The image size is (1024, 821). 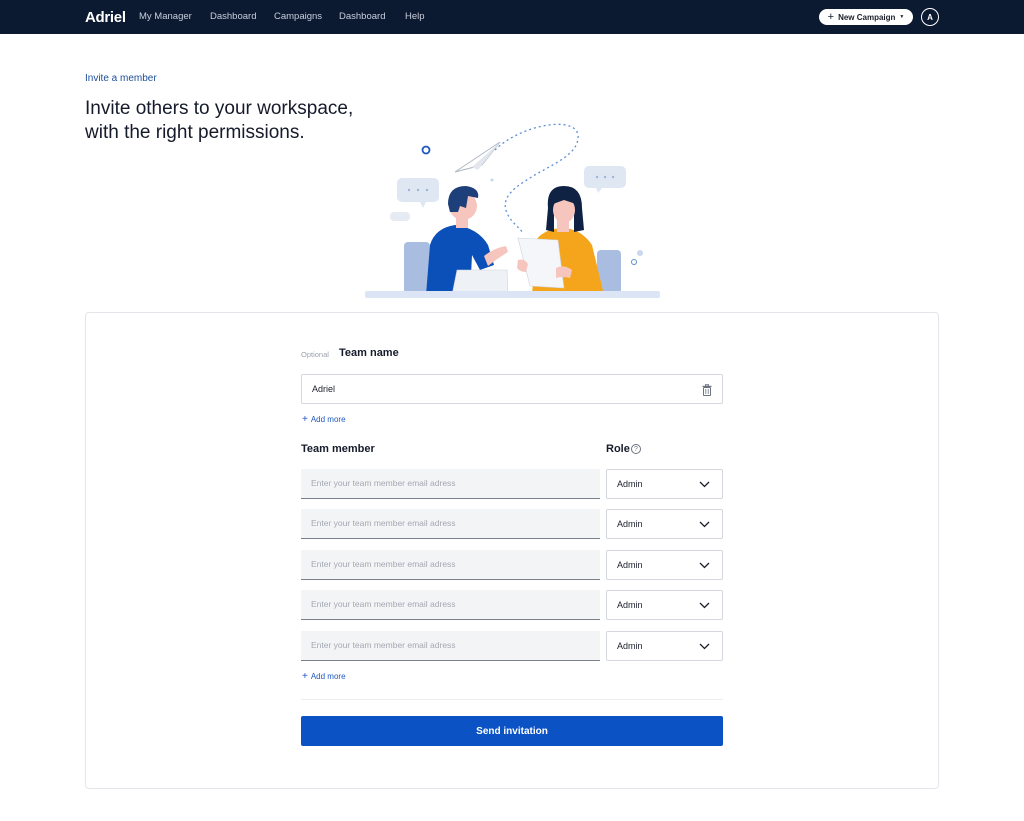 I want to click on nav-help: Help, so click(x=415, y=16).